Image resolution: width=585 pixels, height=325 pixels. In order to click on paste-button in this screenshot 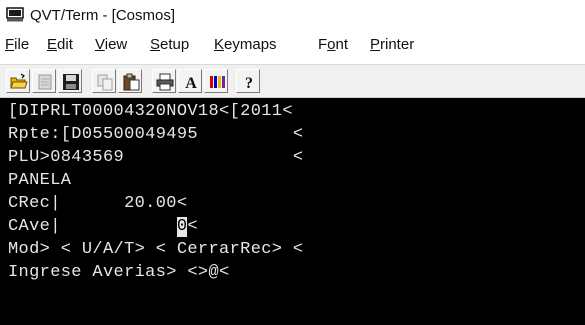, I will do `click(130, 81)`.